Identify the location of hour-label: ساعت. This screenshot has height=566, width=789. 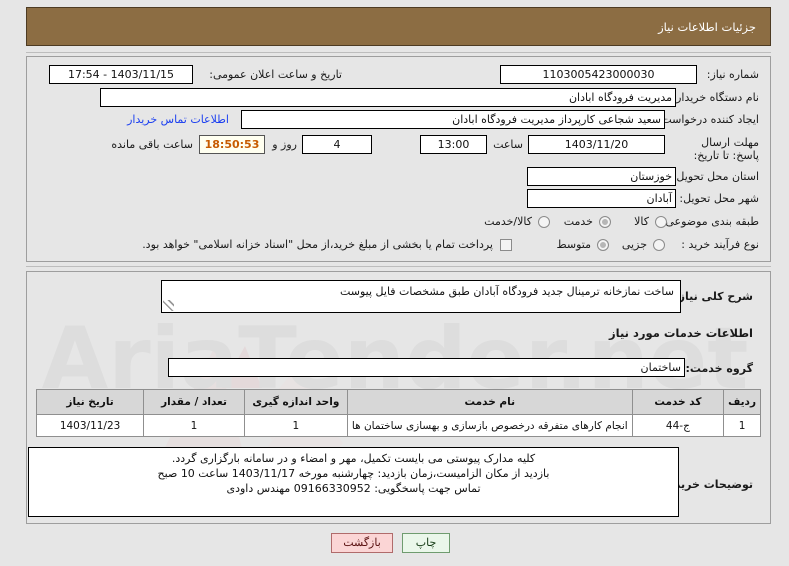
(508, 144).